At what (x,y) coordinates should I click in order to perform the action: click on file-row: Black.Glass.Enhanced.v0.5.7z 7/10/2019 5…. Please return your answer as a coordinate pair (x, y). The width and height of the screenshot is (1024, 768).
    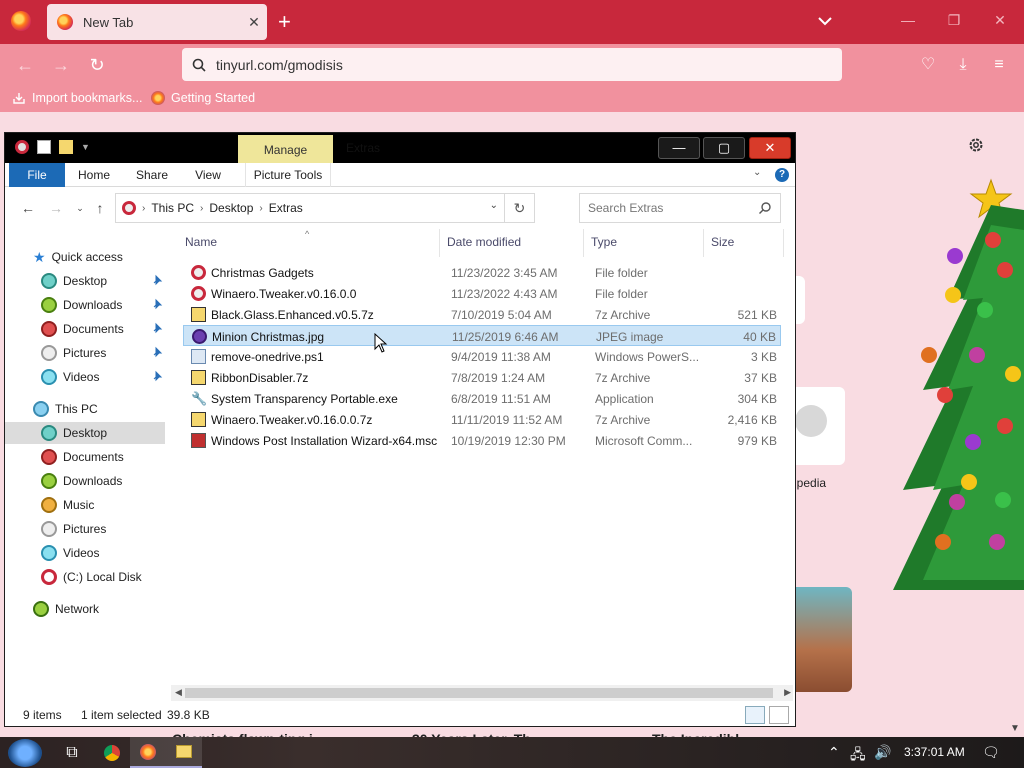
    Looking at the image, I should click on (482, 314).